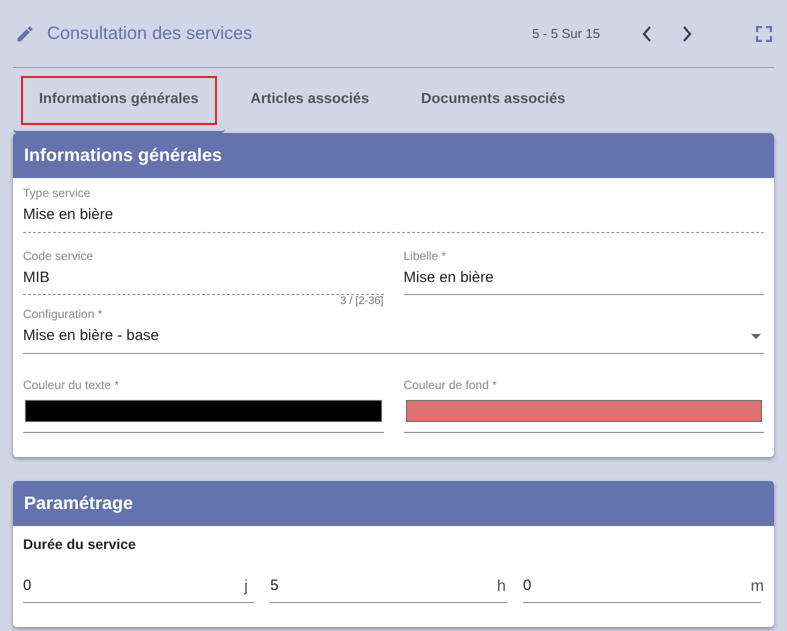 This screenshot has height=631, width=787. I want to click on tab: Articles associés, so click(310, 100).